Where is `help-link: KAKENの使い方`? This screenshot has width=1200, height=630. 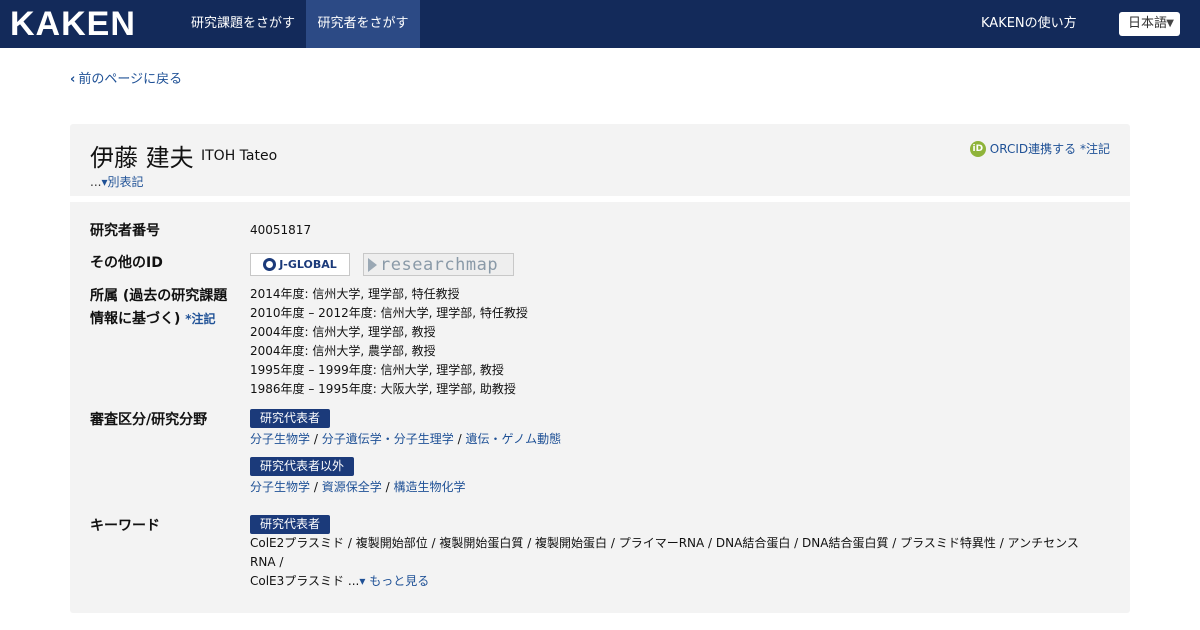
help-link: KAKENの使い方 is located at coordinates (1029, 24).